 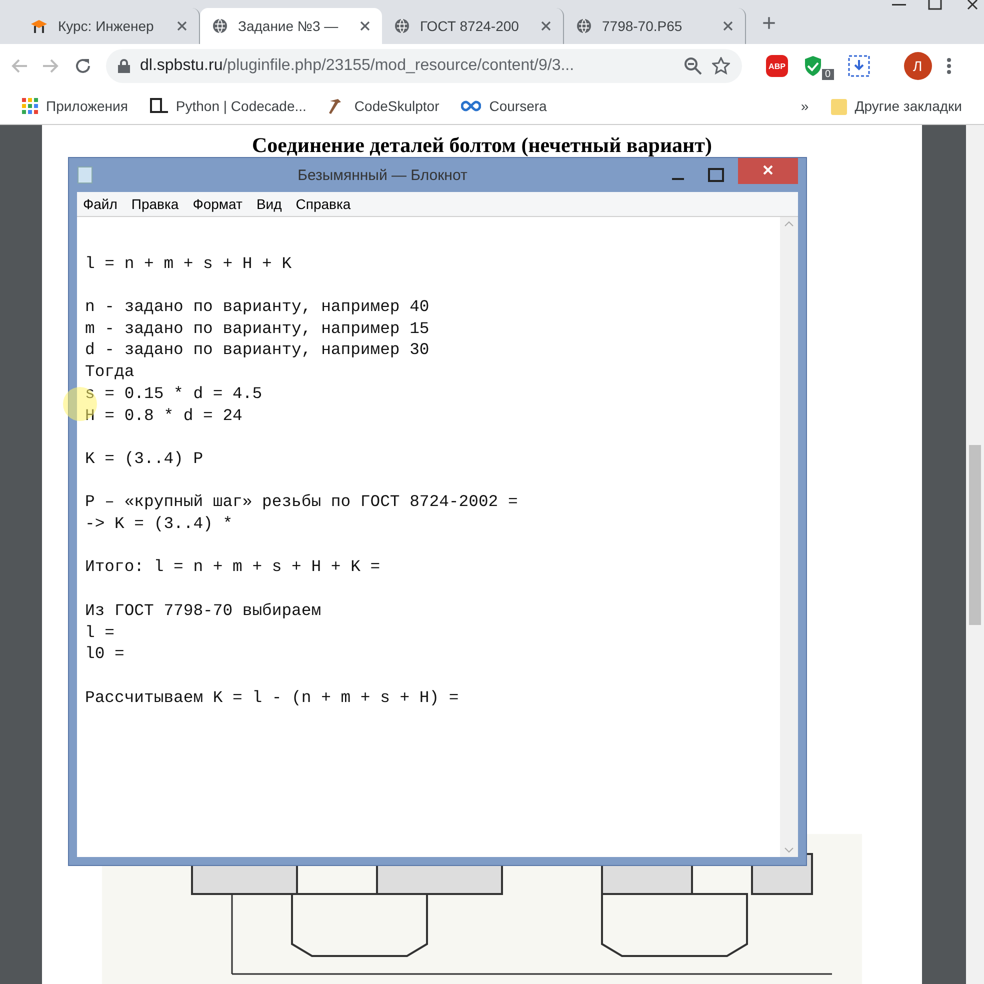 I want to click on text-line: m - задано по варианту, например 15, so click(x=257, y=329).